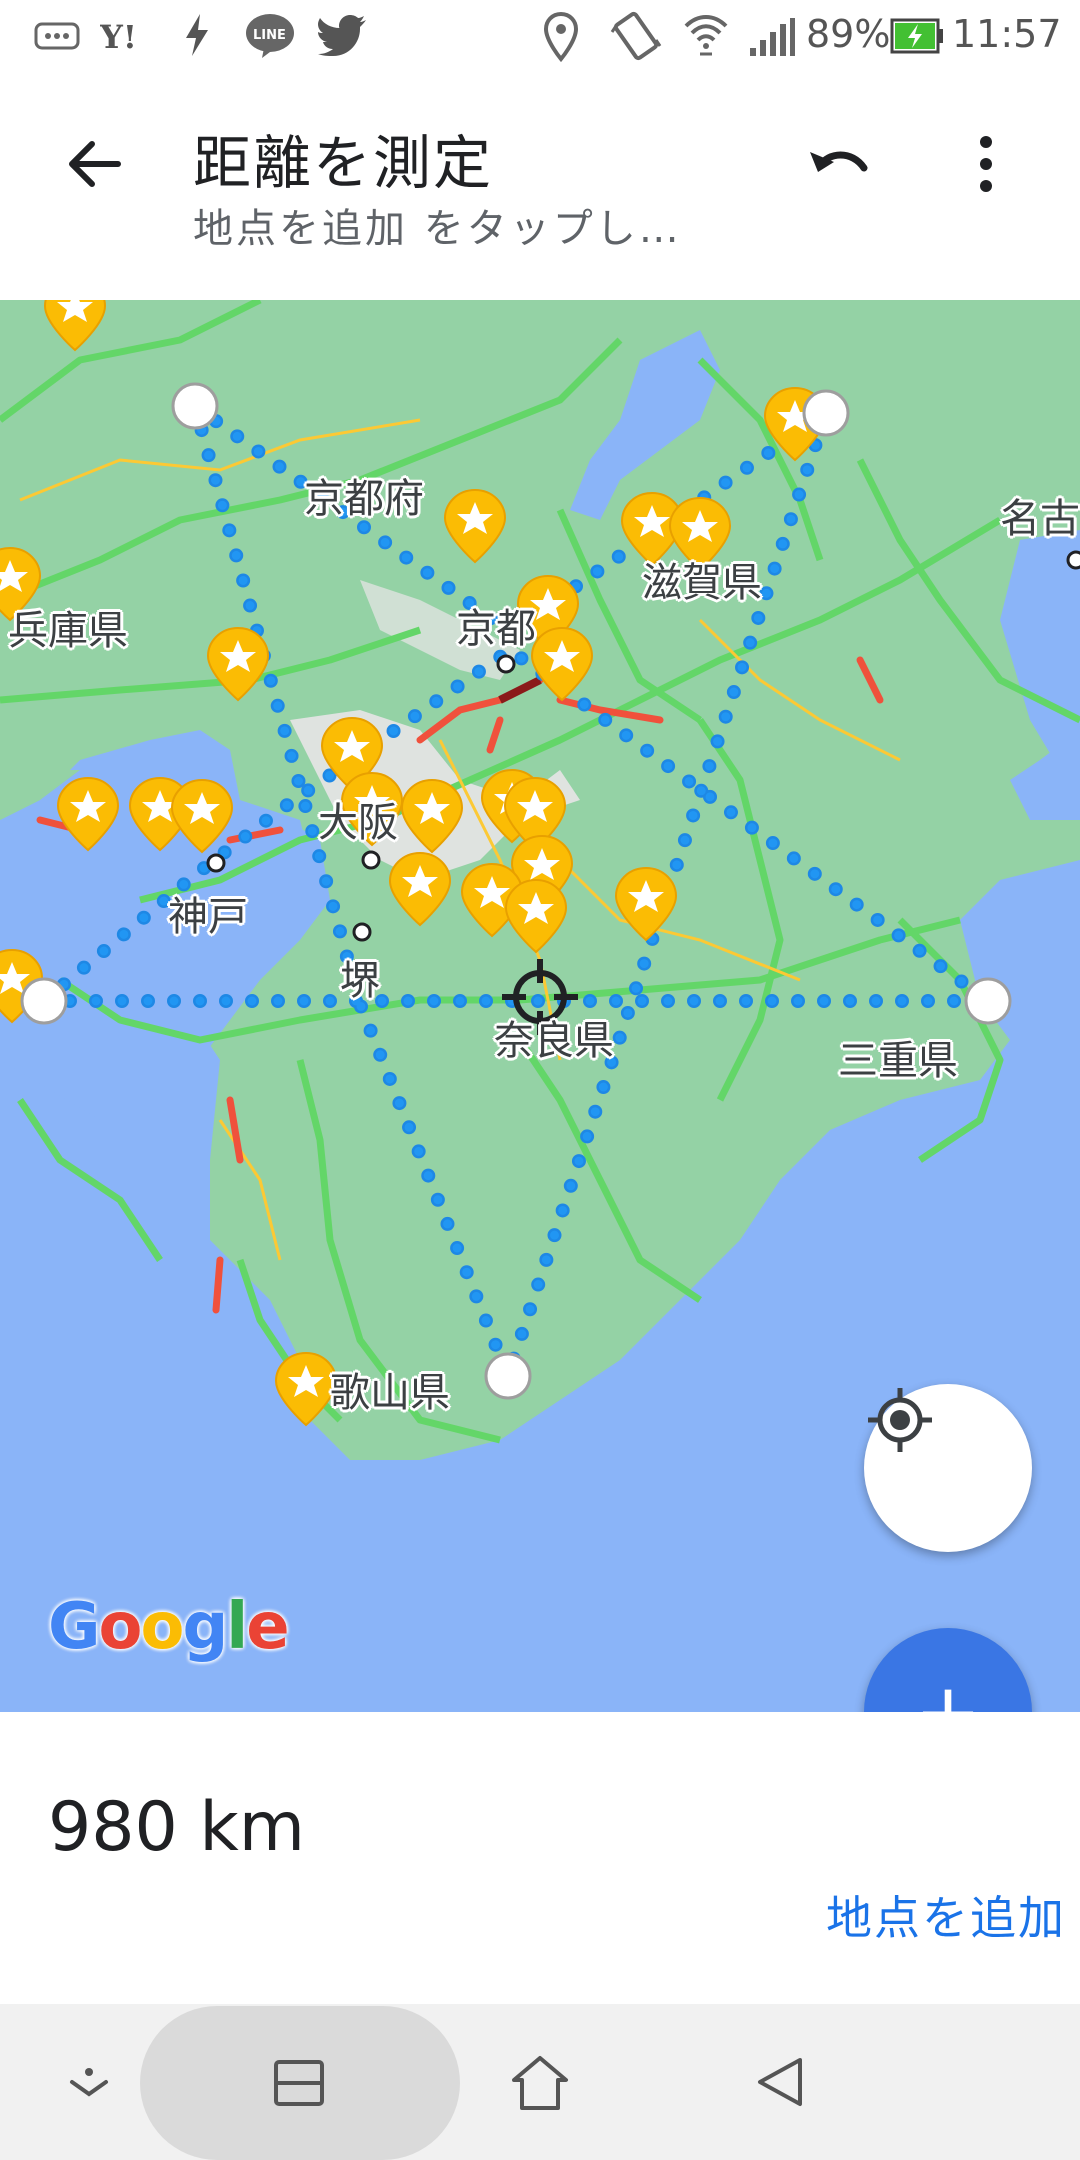 This screenshot has width=1080, height=2160. I want to click on vibrate-icon, so click(636, 36).